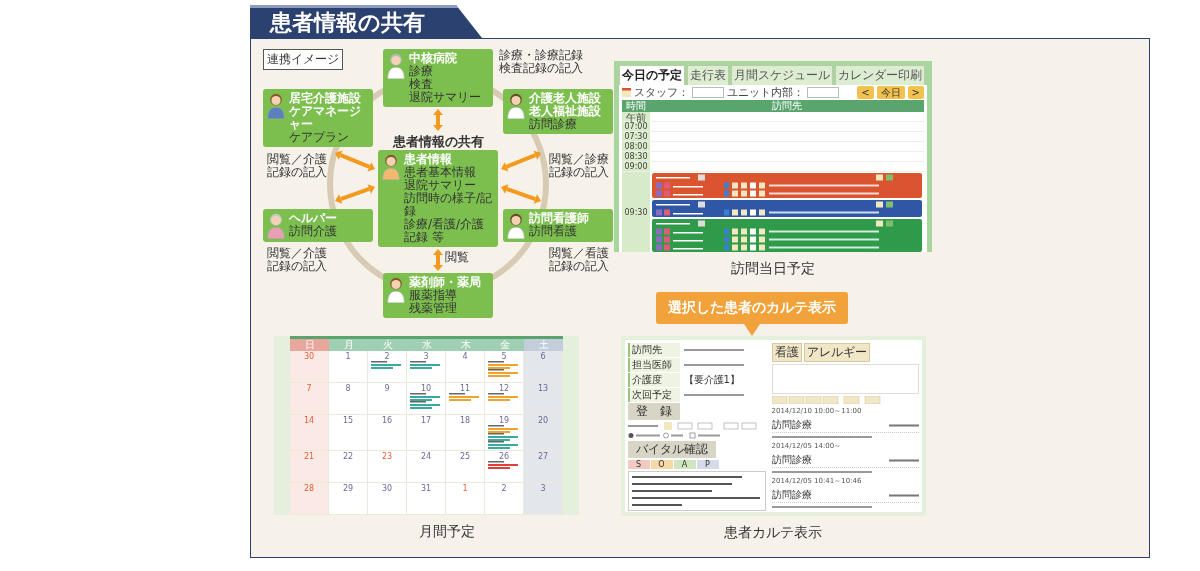 The height and width of the screenshot is (571, 1200). What do you see at coordinates (543, 456) in the screenshot?
I see `day-number: 27` at bounding box center [543, 456].